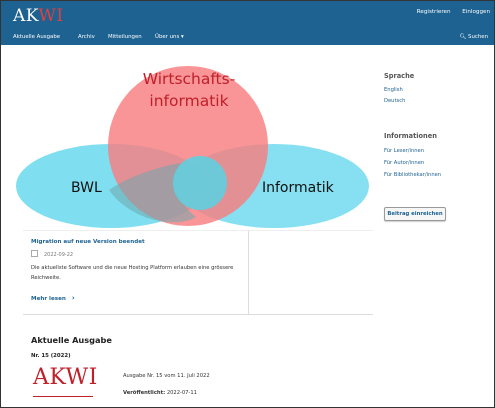  Describe the element at coordinates (404, 163) in the screenshot. I see `info-authors: Für Autor/innen` at that location.